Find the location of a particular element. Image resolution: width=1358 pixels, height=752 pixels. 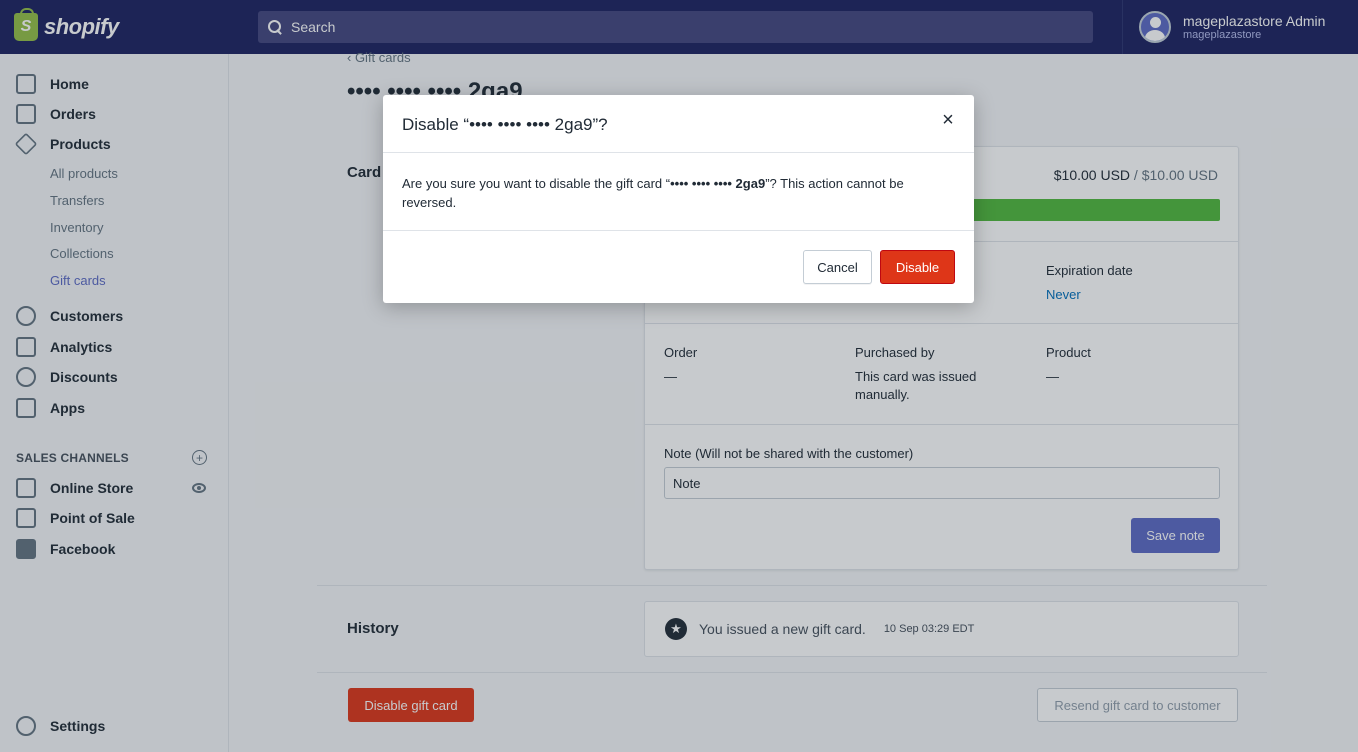

modal-title: Disable “•••• •••• •••• 2ga9”? is located at coordinates (505, 124).